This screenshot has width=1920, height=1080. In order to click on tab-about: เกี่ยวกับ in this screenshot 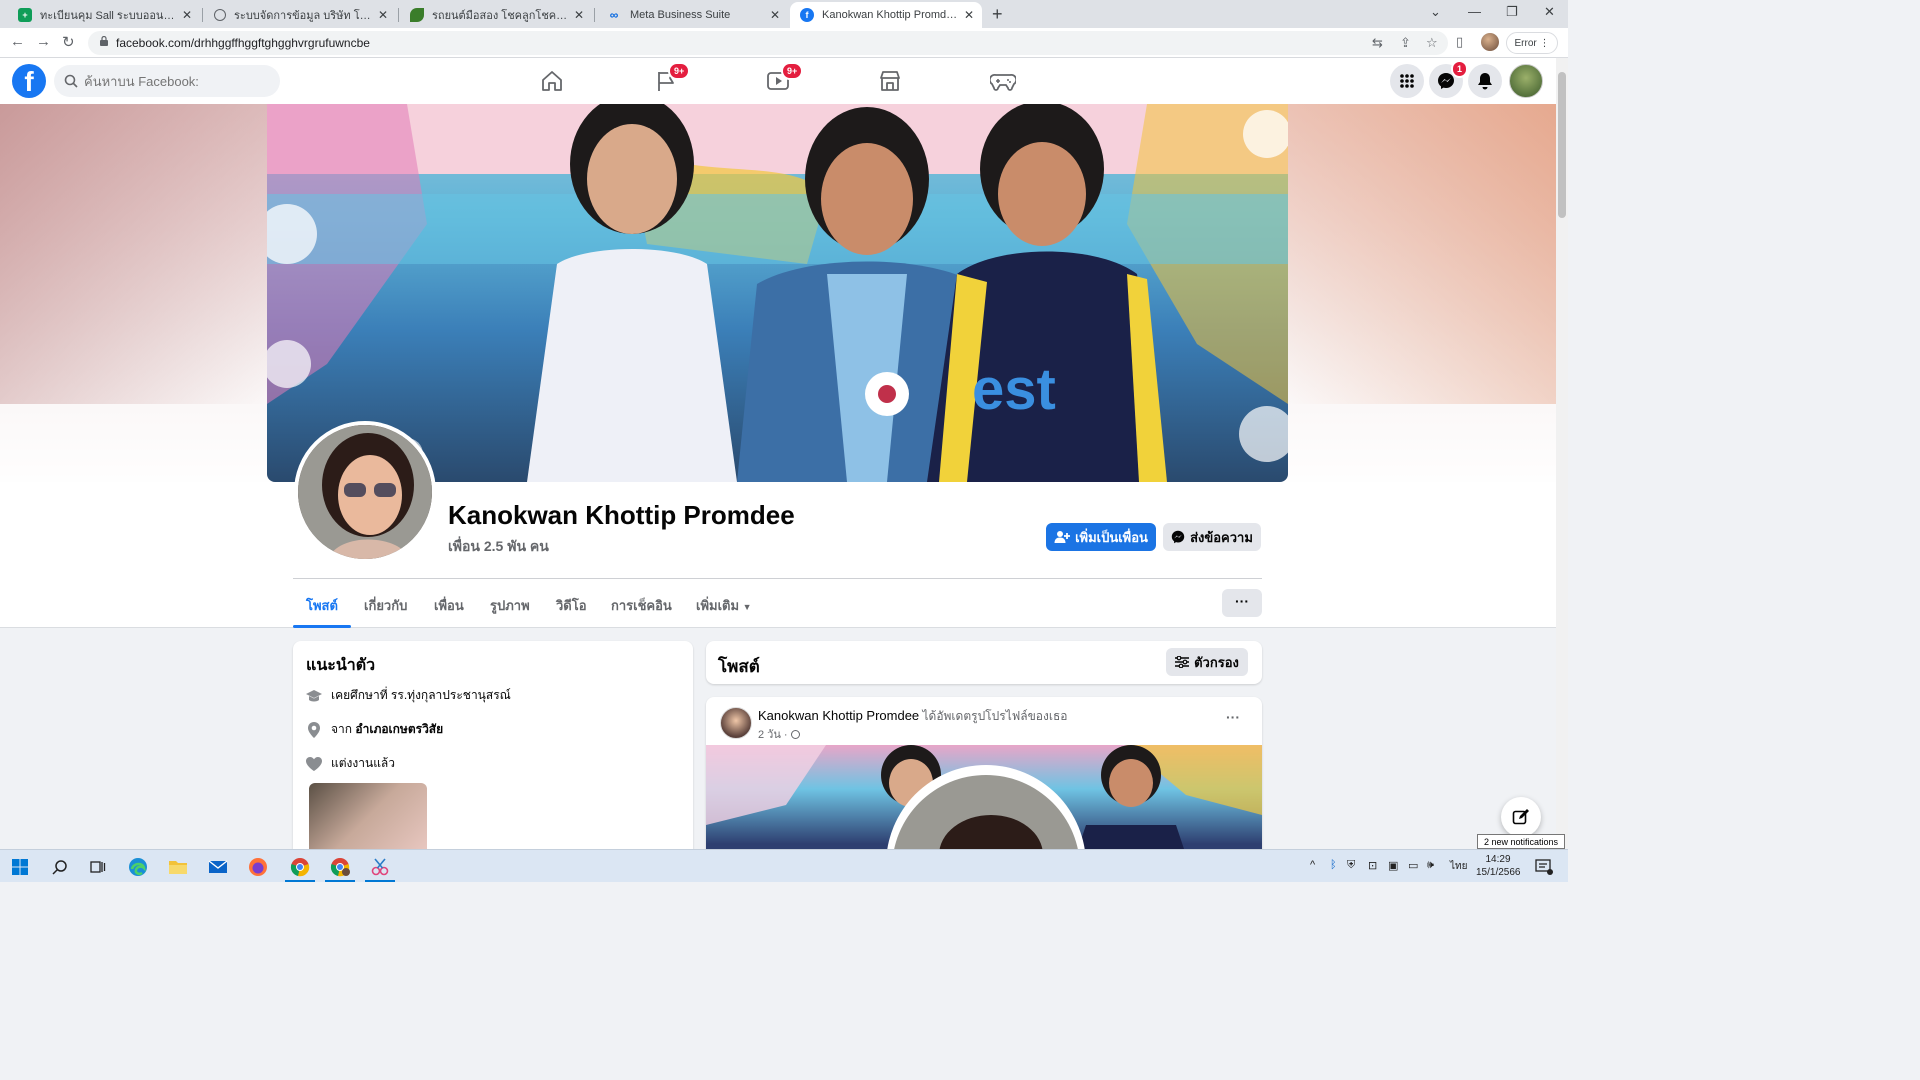, I will do `click(385, 605)`.